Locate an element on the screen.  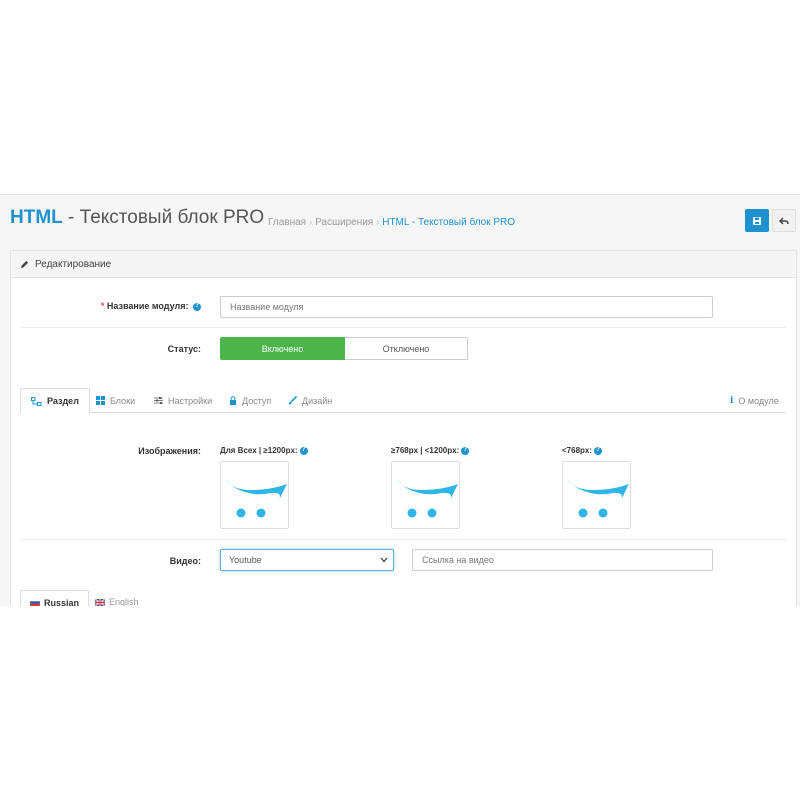
language-label: Russian is located at coordinates (62, 602).